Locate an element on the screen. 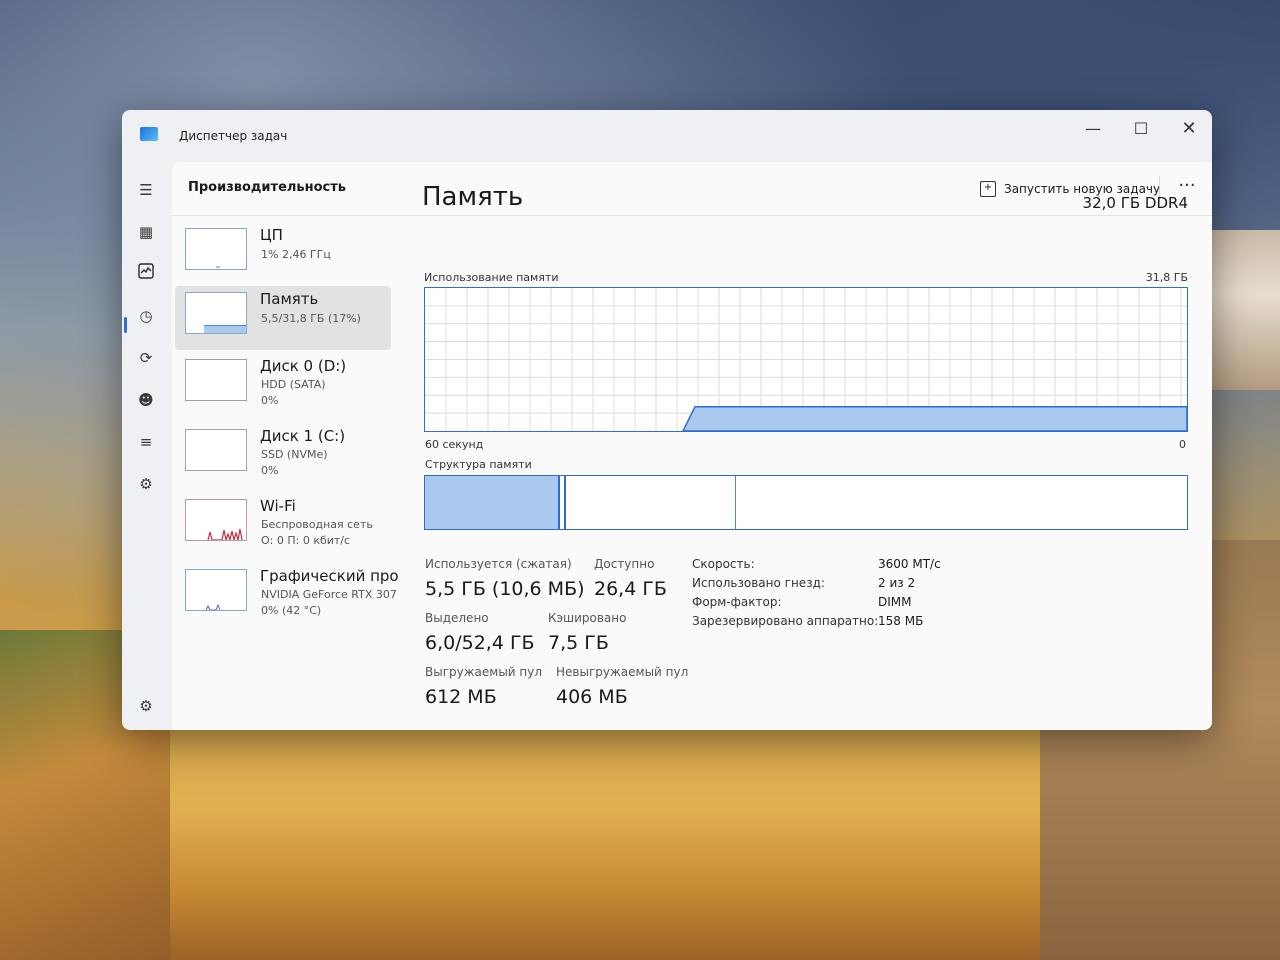  services-icon: ⚙ is located at coordinates (146, 484).